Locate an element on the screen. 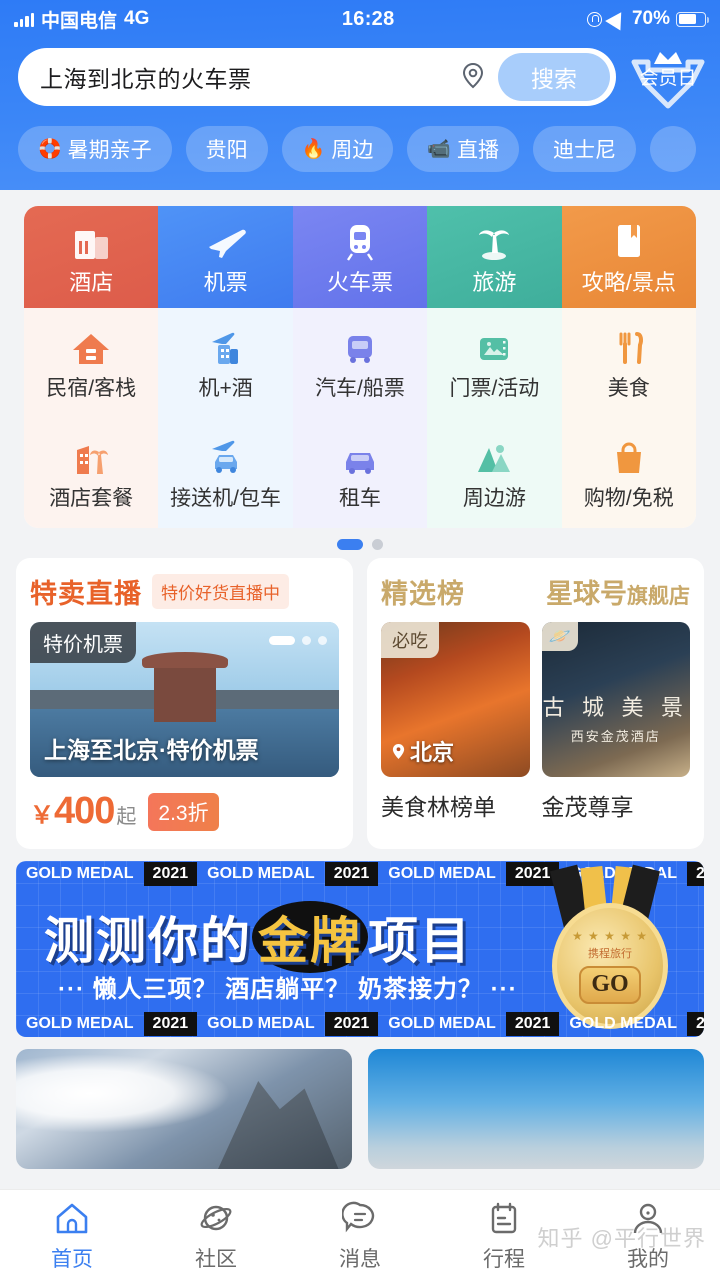  status-bar-clock: 16:28 is located at coordinates (368, 18).